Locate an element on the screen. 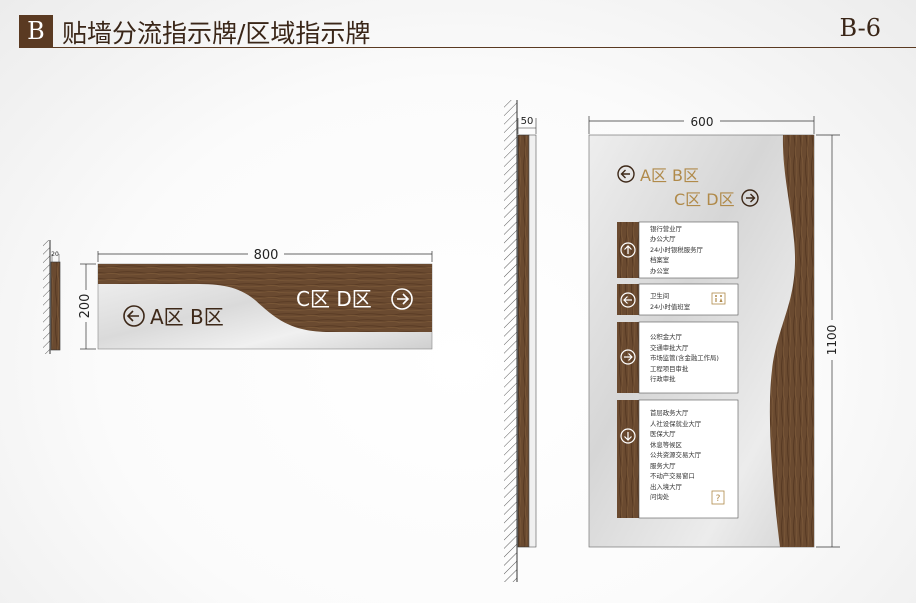 The width and height of the screenshot is (916, 603). direction-group-up: 银行营业厅 办公大厅 24小时银税服务厅 档案室 办公室 is located at coordinates (678, 250).